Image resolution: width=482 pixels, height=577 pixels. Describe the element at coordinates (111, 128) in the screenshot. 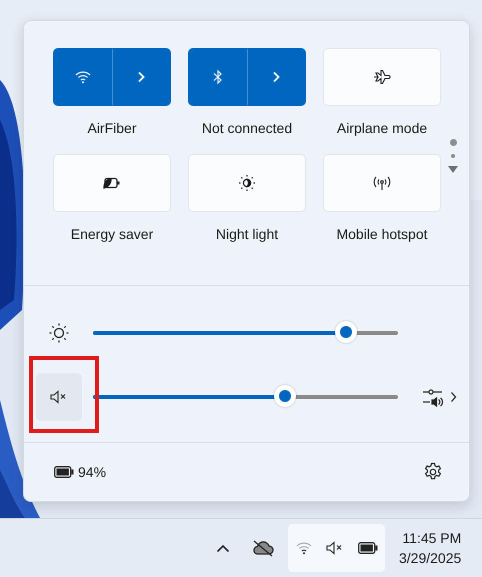

I see `tile-label: AirFiber` at that location.